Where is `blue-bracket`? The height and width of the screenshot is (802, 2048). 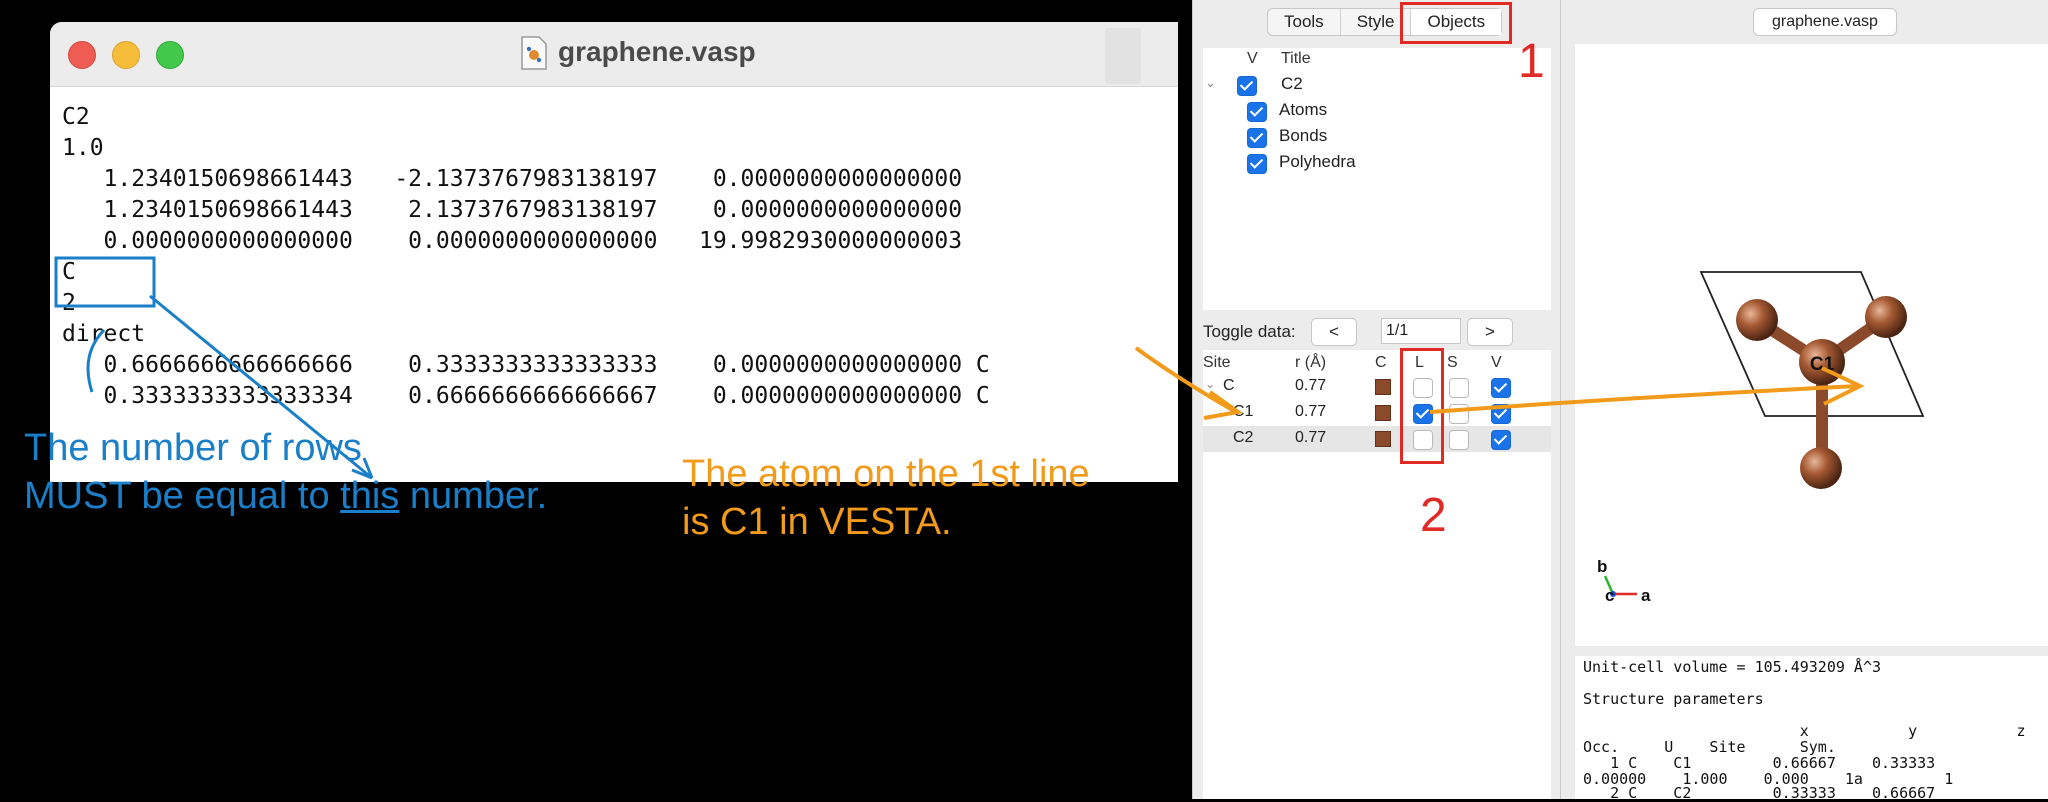 blue-bracket is located at coordinates (96, 360).